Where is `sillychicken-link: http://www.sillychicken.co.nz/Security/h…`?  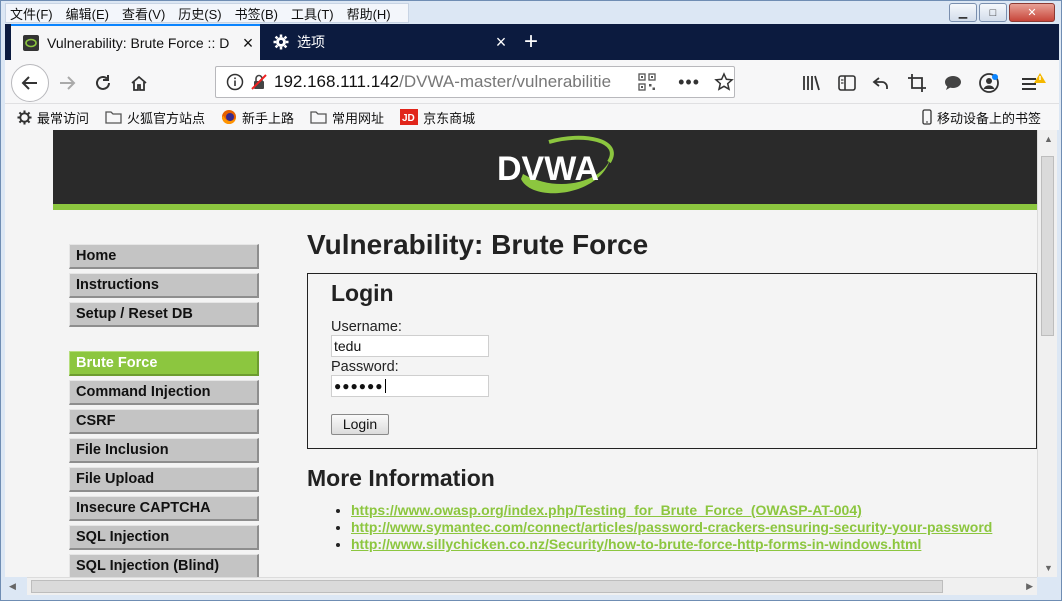 sillychicken-link: http://www.sillychicken.co.nz/Security/h… is located at coordinates (636, 544).